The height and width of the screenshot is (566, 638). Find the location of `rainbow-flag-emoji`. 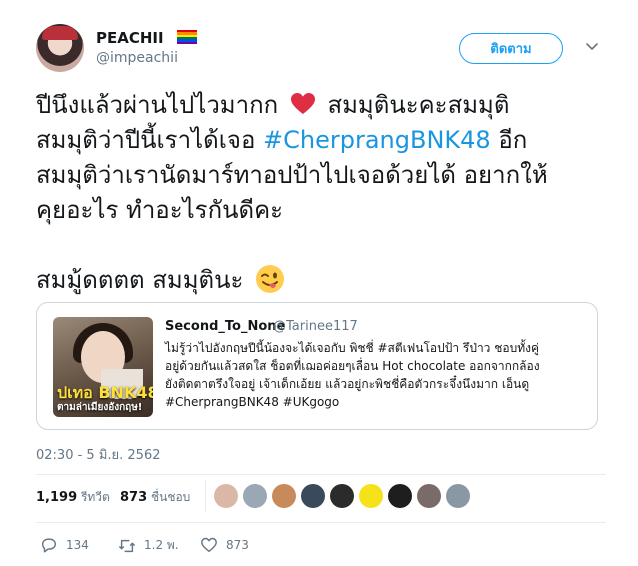

rainbow-flag-emoji is located at coordinates (187, 37).